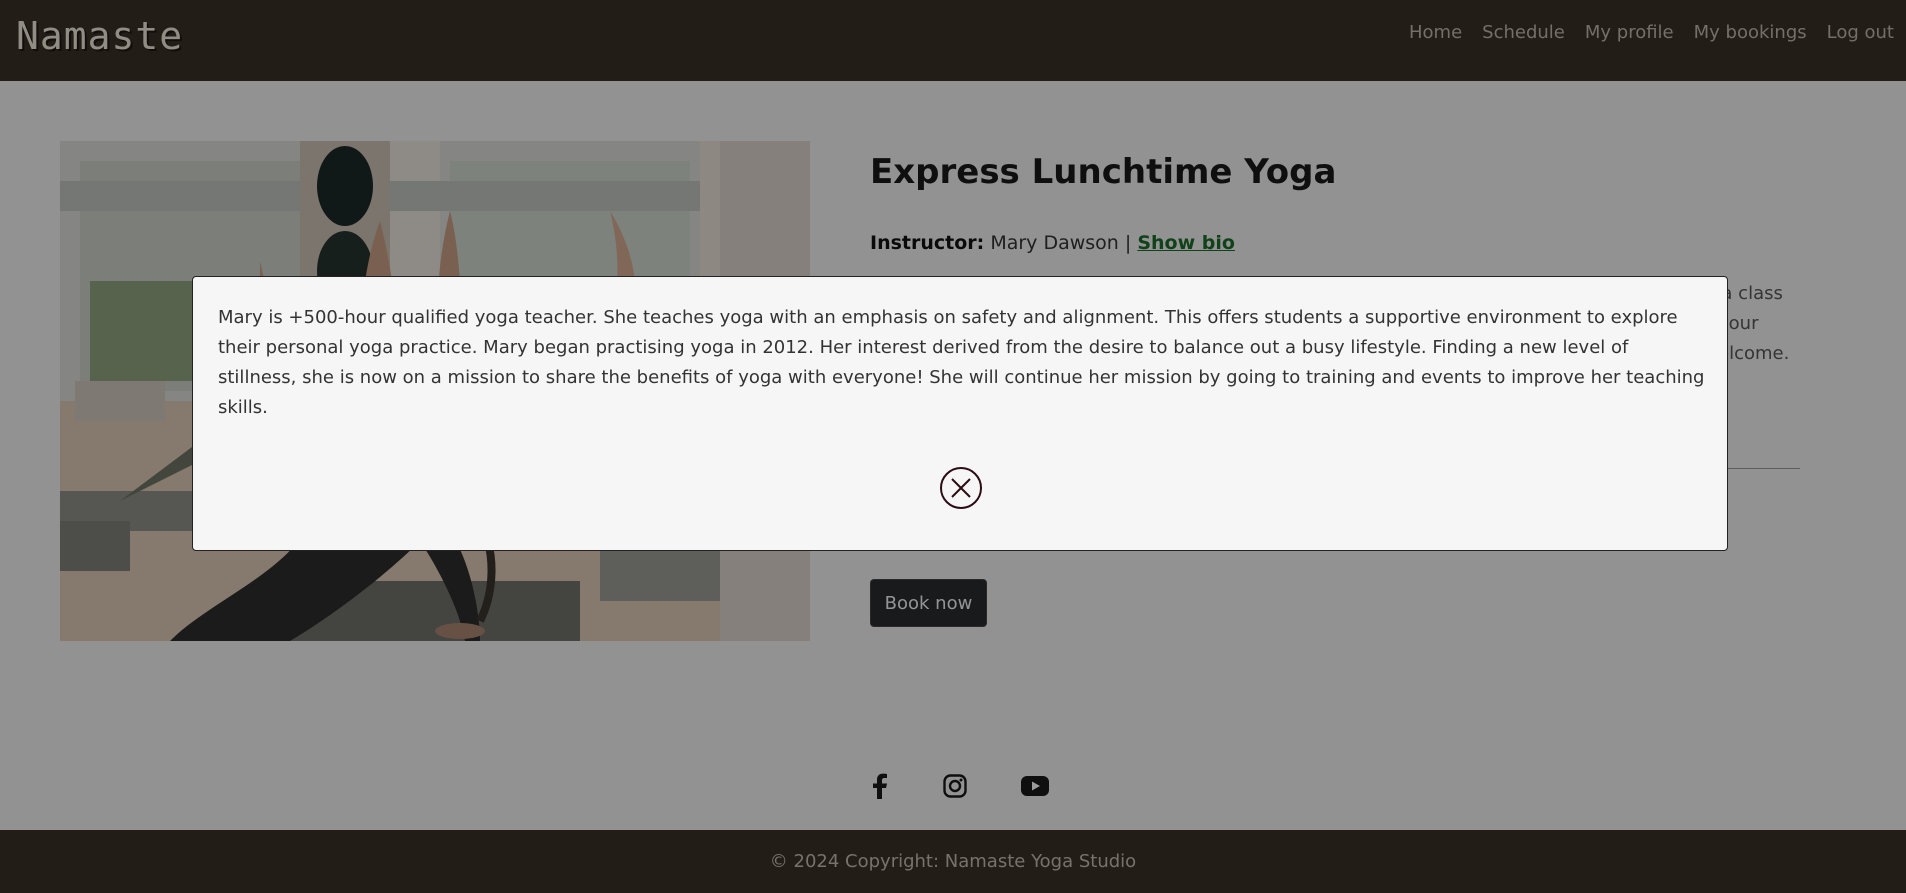 This screenshot has width=1906, height=893. I want to click on close-icon, so click(961, 488).